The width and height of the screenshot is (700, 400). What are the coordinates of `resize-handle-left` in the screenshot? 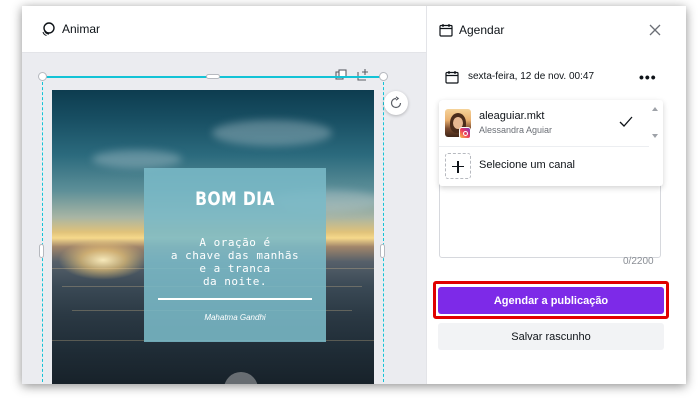 It's located at (41, 251).